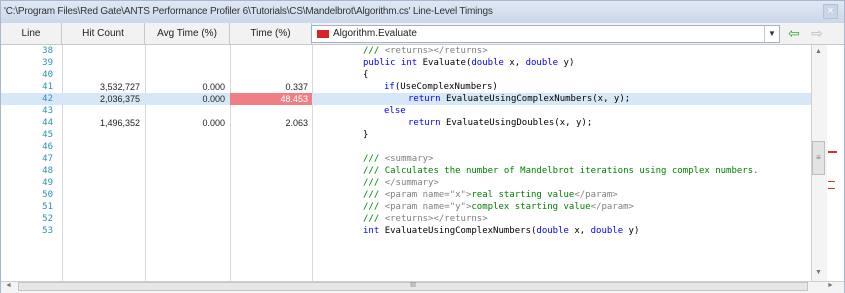 The width and height of the screenshot is (845, 293). What do you see at coordinates (401, 183) in the screenshot?
I see `code-line-49: /// </summary>` at bounding box center [401, 183].